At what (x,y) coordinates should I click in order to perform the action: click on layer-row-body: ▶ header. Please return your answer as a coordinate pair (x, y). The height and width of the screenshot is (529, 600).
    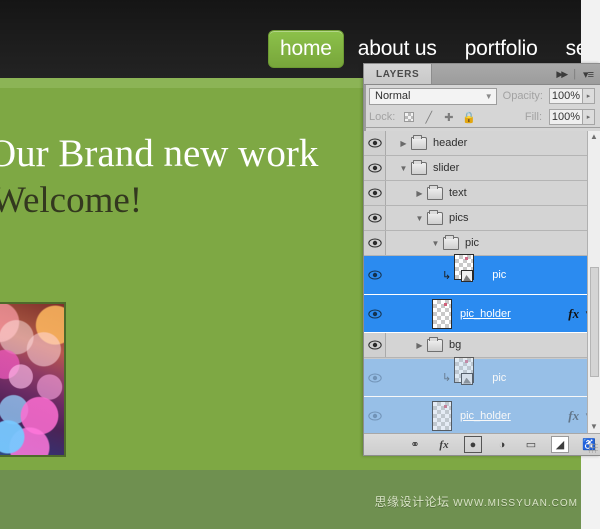
    Looking at the image, I should click on (493, 143).